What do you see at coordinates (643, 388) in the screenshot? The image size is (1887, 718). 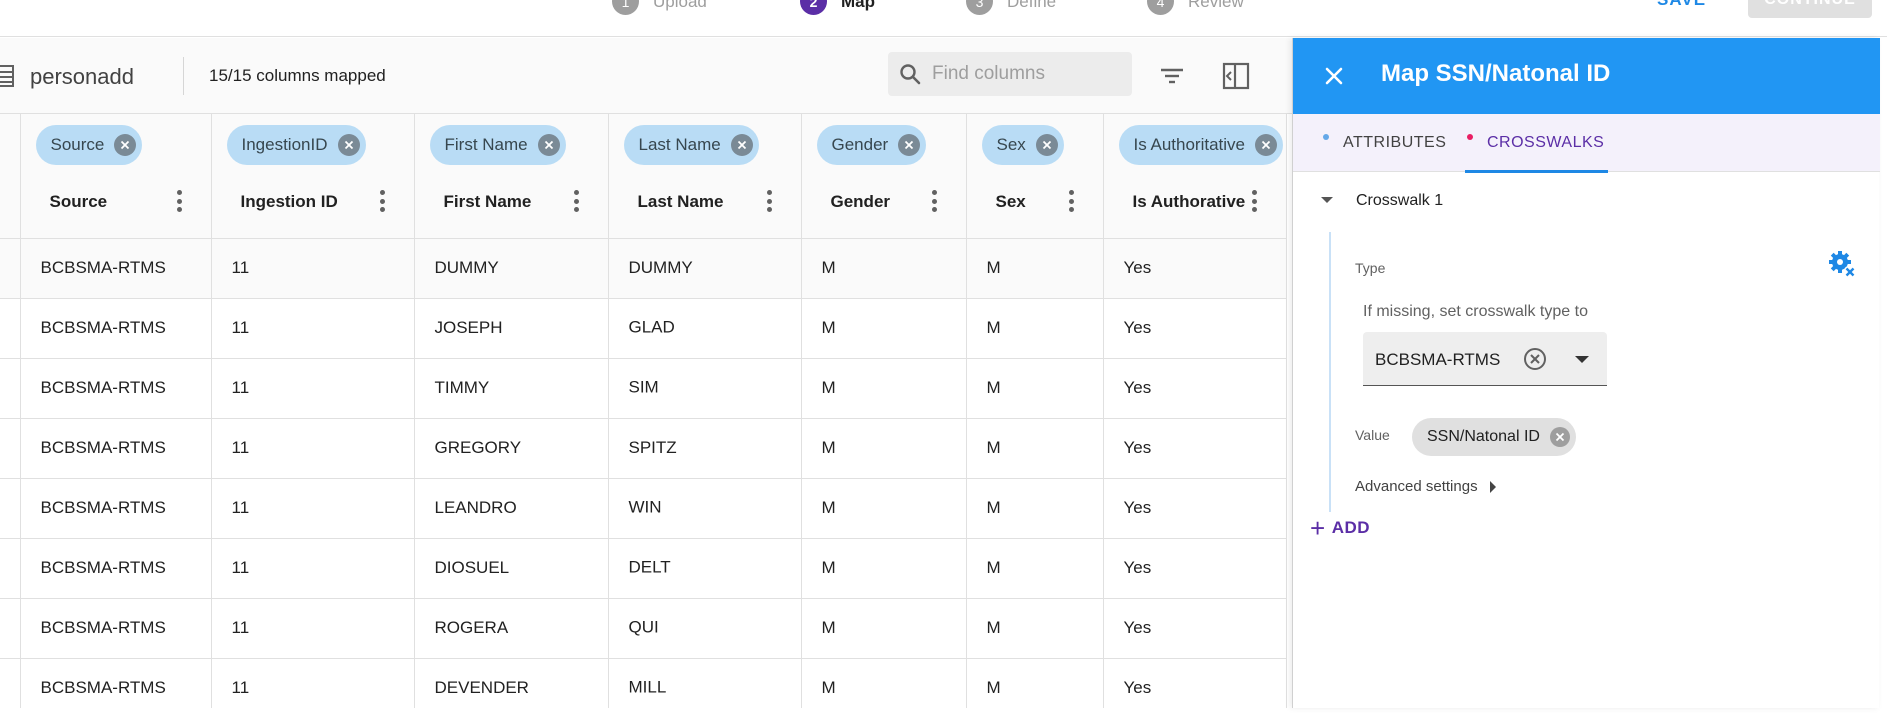 I see `table-row: BCBSMA-RTMS 11 TIMMY SIM M M Yes` at bounding box center [643, 388].